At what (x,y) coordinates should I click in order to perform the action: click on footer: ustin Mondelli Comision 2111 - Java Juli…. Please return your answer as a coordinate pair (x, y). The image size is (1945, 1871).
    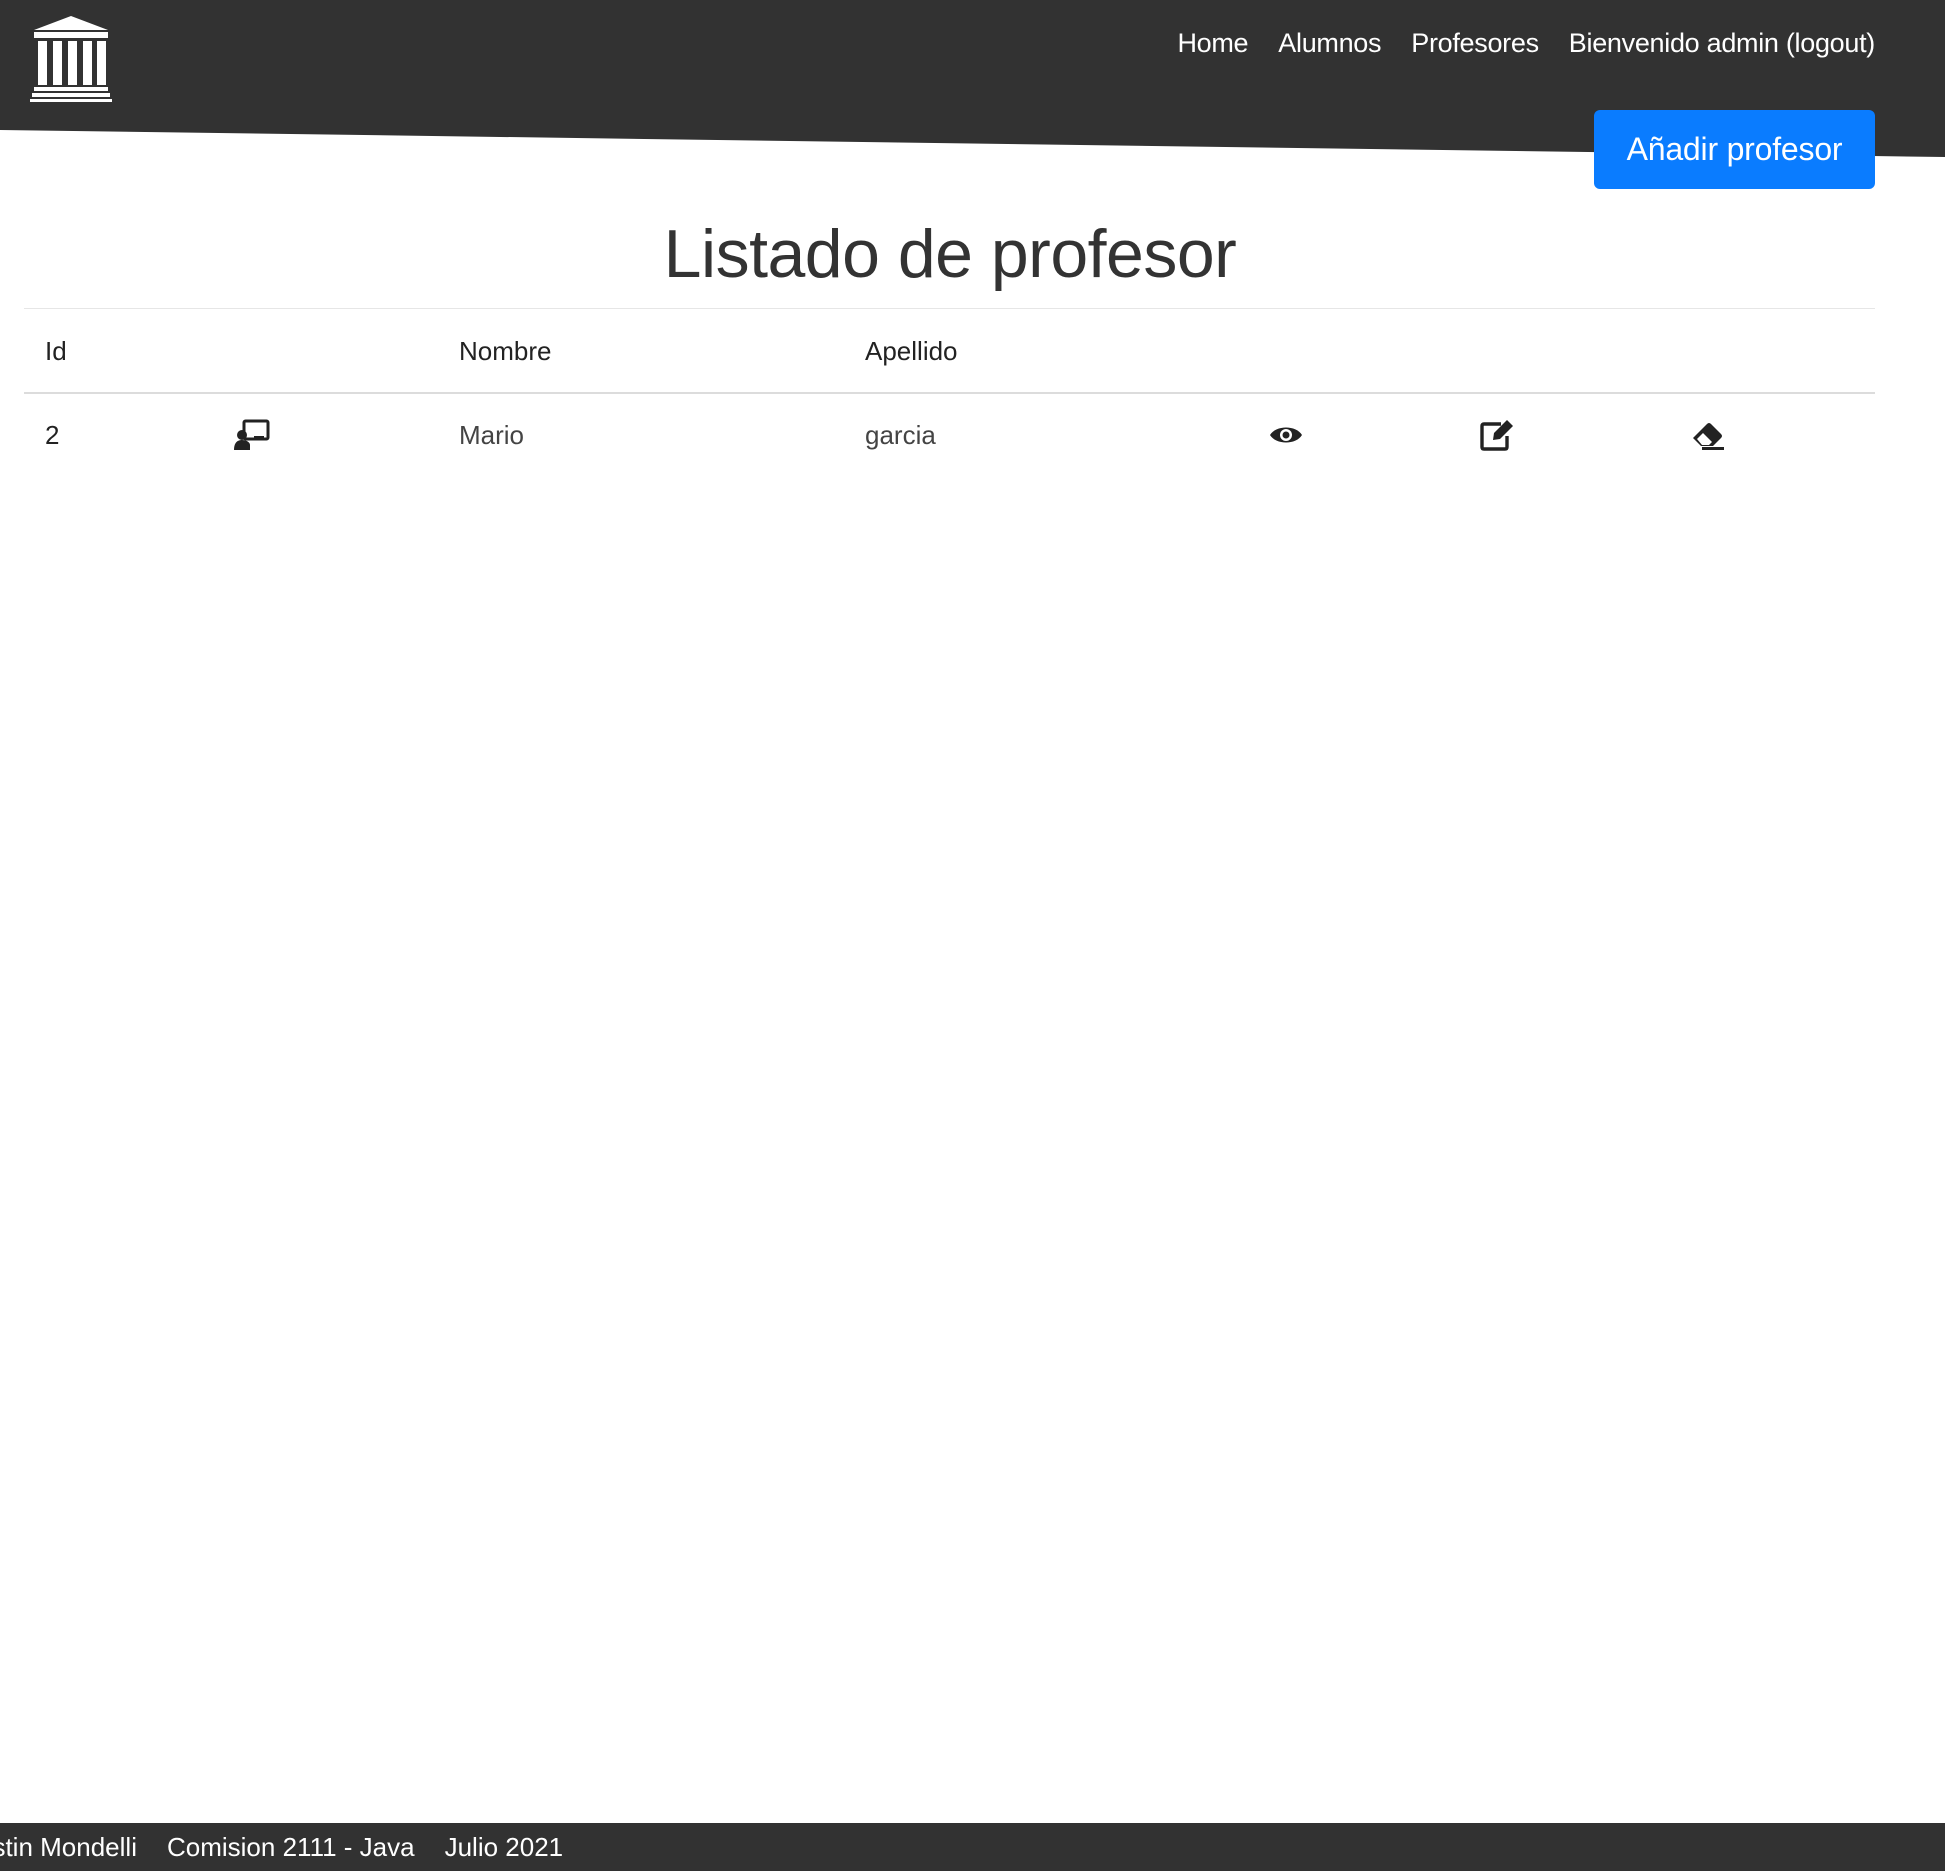
    Looking at the image, I should click on (972, 1847).